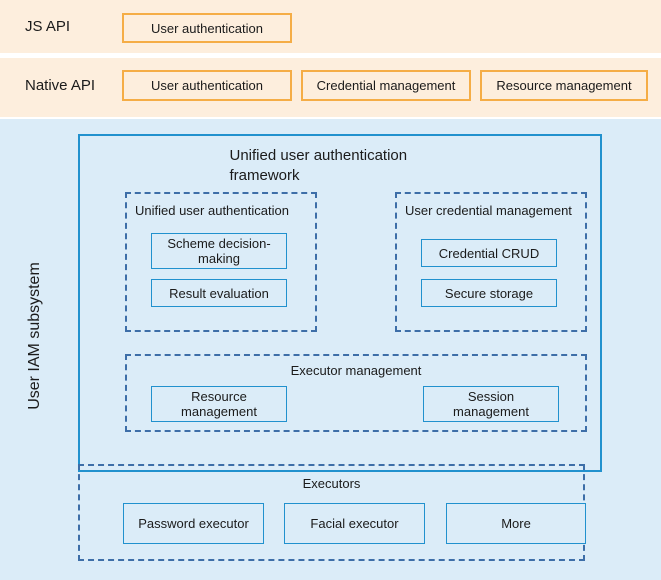 Image resolution: width=661 pixels, height=580 pixels. What do you see at coordinates (207, 85) in the screenshot?
I see `native-api-box-user-authentication: User authentication` at bounding box center [207, 85].